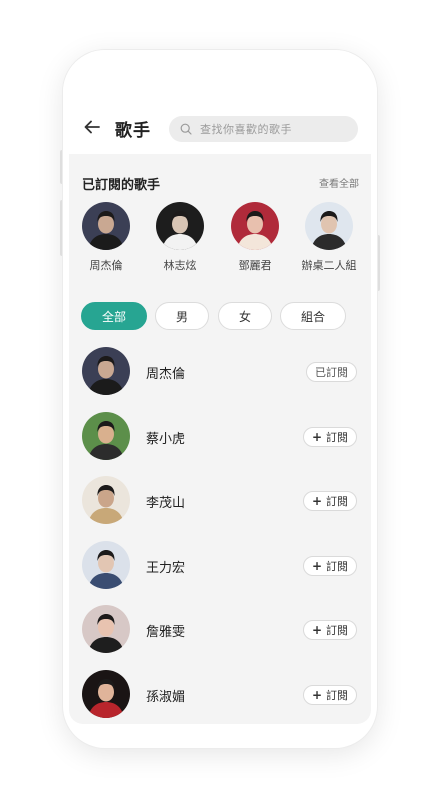 This screenshot has height=800, width=440. I want to click on page-title: 歌手, so click(133, 131).